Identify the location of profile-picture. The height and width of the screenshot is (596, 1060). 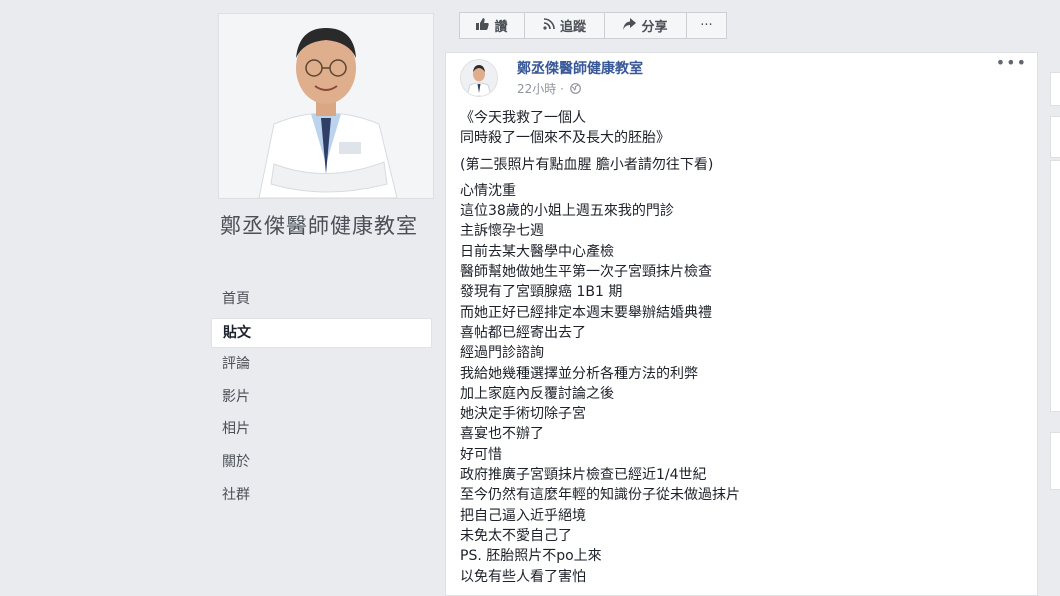
(326, 106).